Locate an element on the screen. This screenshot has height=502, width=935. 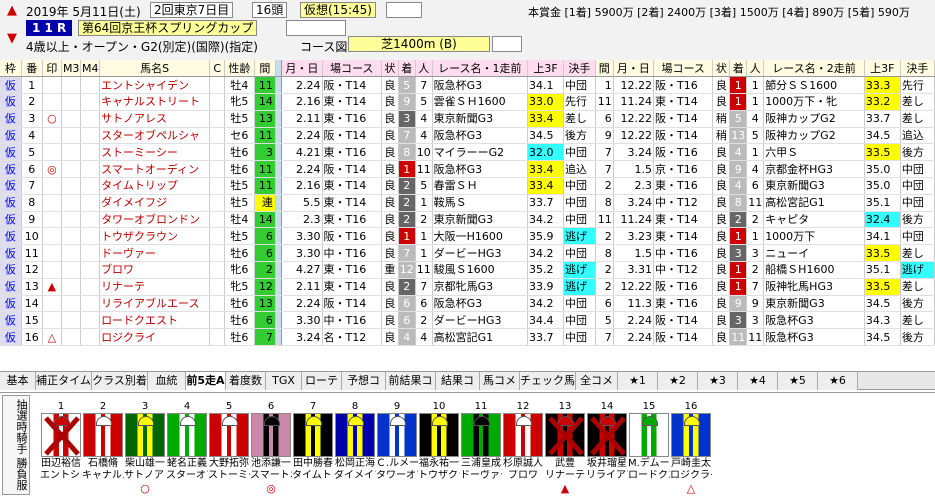
prev-race-arrow-icon: ▲ is located at coordinates (12, 11).